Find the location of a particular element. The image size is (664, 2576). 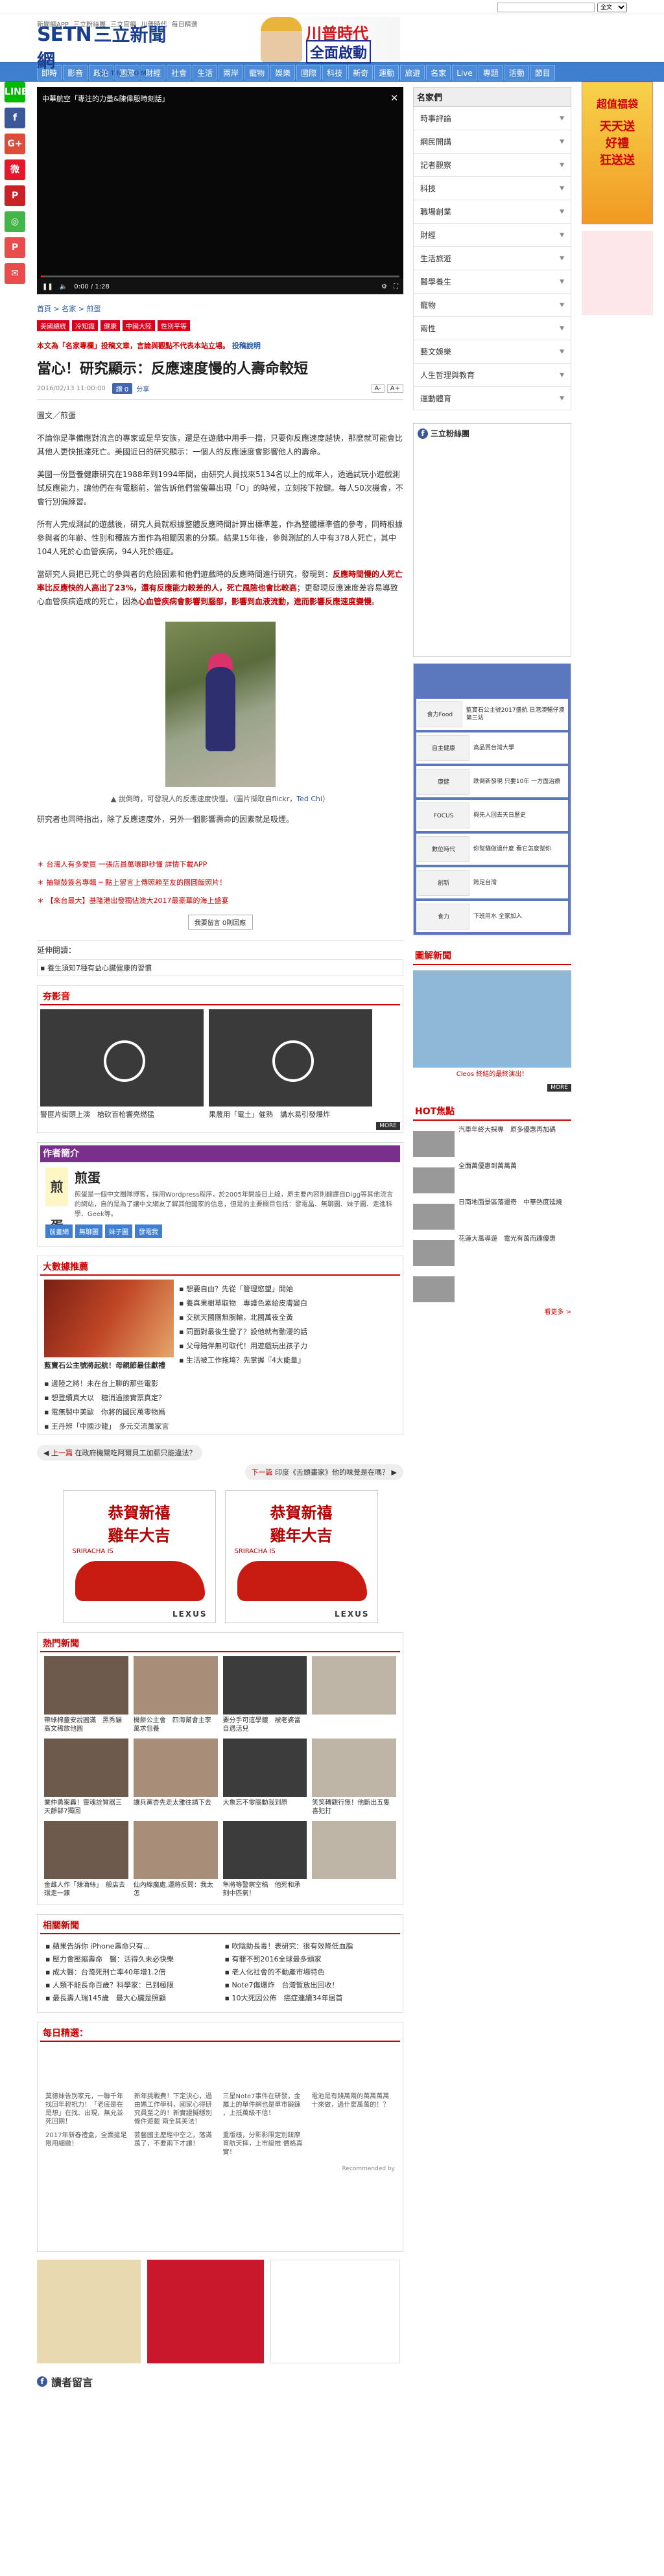

nav-item: 國際 is located at coordinates (309, 72).